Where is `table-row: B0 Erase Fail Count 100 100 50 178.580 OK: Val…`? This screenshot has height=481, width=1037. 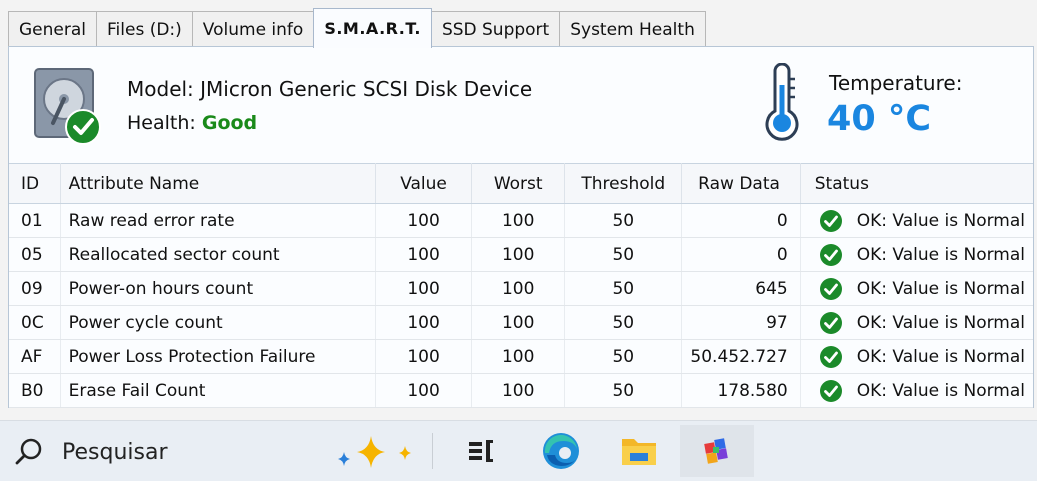 table-row: B0 Erase Fail Count 100 100 50 178.580 OK: Val… is located at coordinates (521, 390).